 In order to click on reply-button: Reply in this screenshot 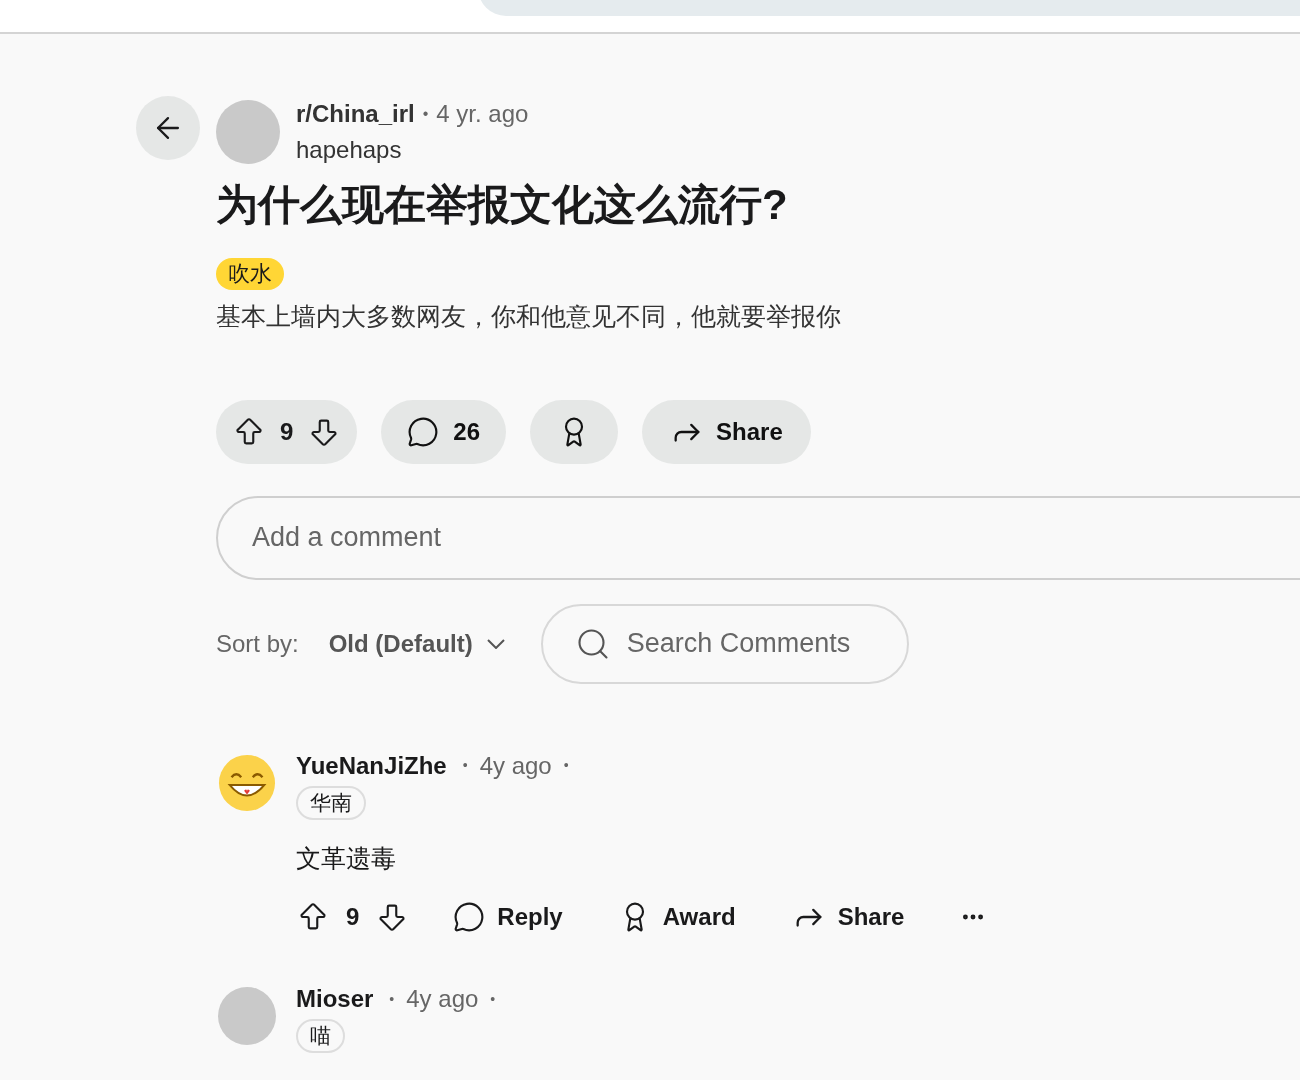, I will do `click(508, 917)`.